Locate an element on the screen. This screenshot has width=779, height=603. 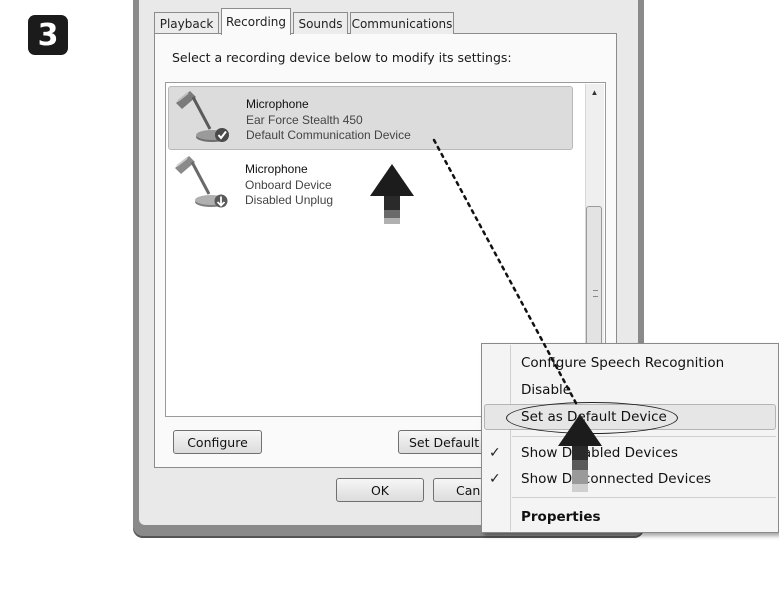
menu-item-configure-speech-recognition: Configure Speech Recognition is located at coordinates (622, 363).